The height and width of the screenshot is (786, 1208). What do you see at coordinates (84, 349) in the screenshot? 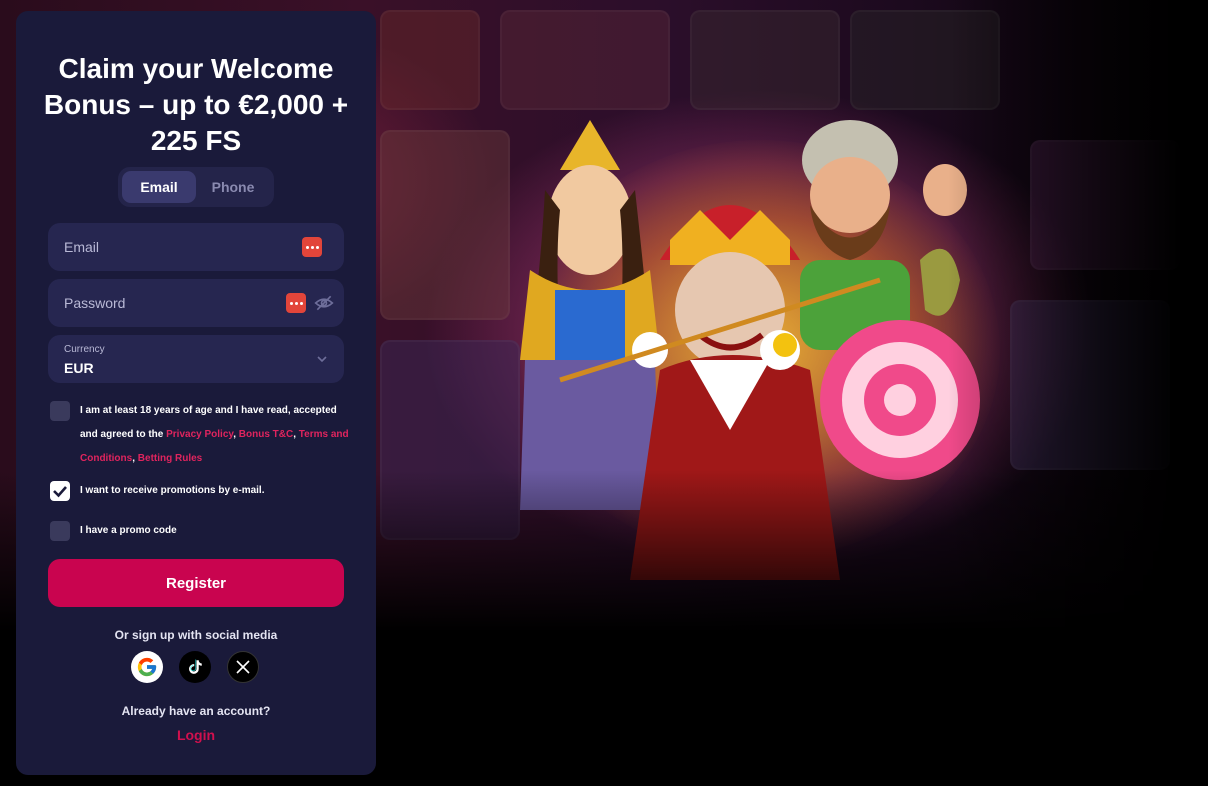
I see `currency-label: Currency` at bounding box center [84, 349].